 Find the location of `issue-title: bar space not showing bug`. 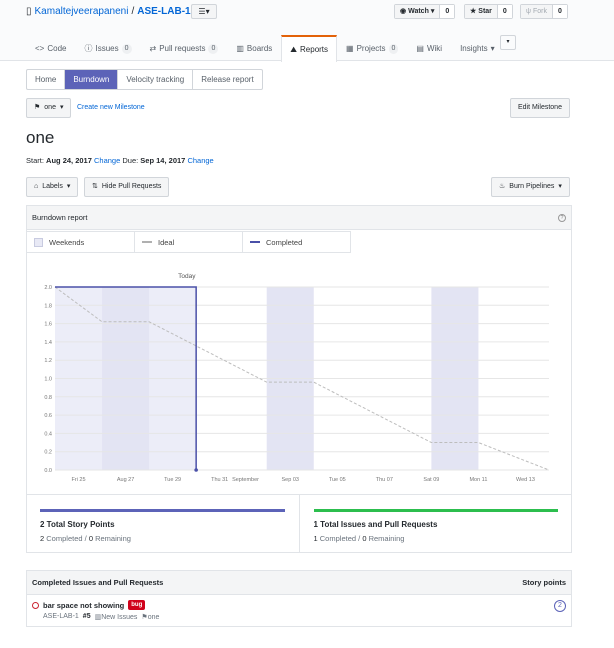

issue-title: bar space not showing bug is located at coordinates (94, 605).